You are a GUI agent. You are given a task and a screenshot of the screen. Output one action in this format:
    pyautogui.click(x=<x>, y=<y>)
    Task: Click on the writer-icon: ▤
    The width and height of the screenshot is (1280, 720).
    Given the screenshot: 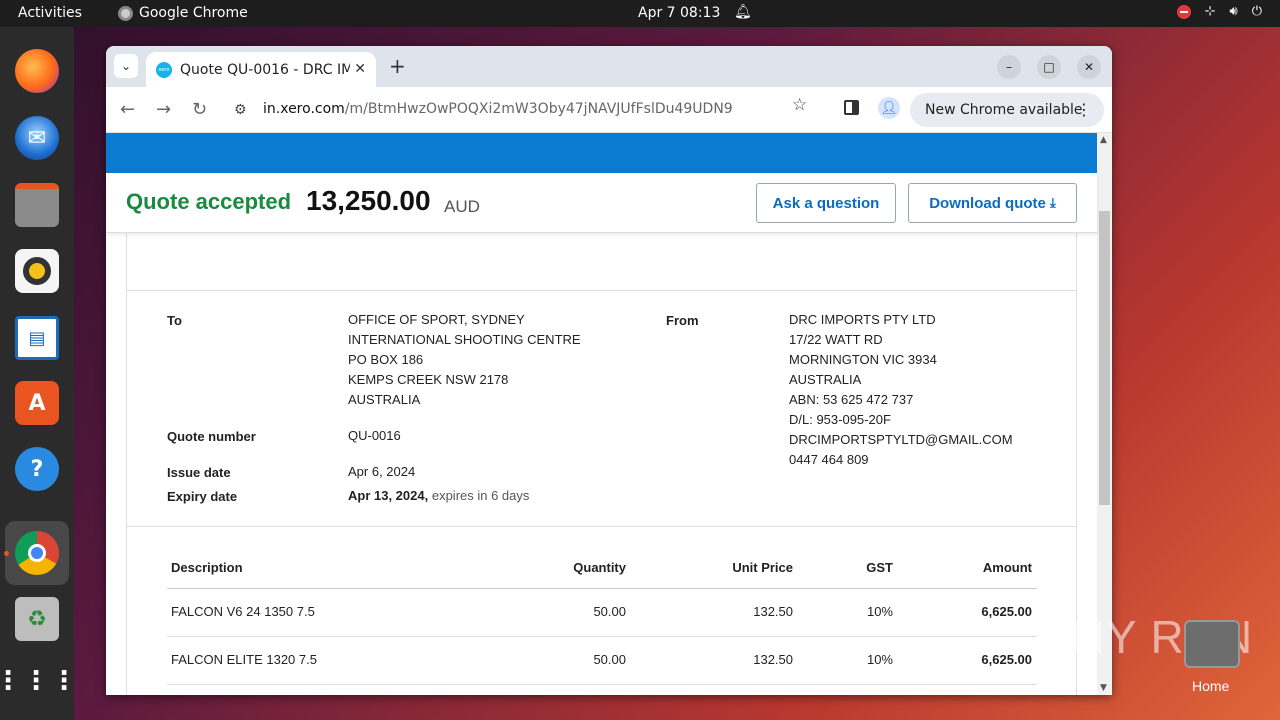 What is the action you would take?
    pyautogui.click(x=37, y=338)
    